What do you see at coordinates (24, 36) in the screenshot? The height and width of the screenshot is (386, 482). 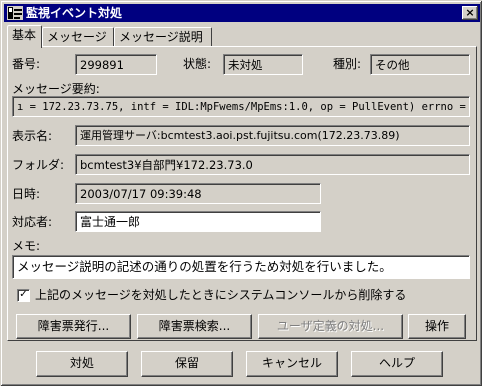 I see `tab-basic: 基本` at bounding box center [24, 36].